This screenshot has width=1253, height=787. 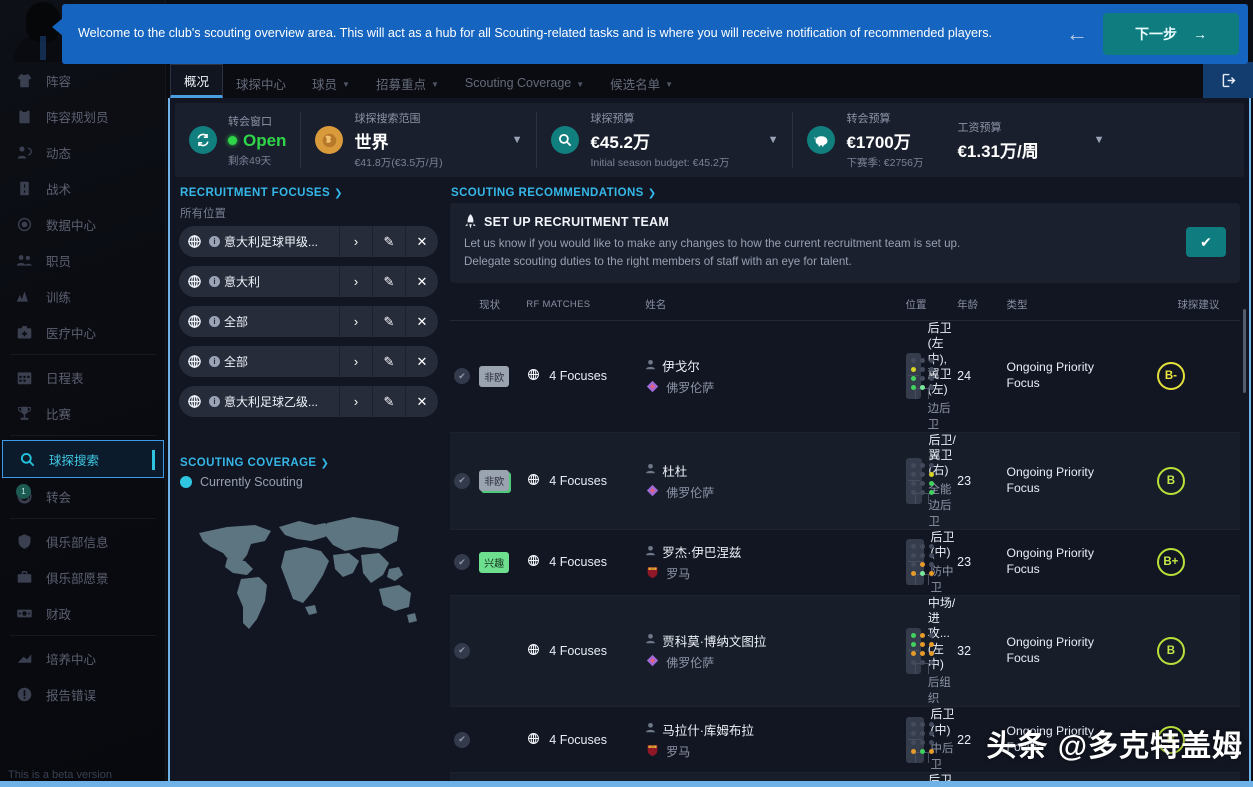 I want to click on sidebar-item-finance: 财政, so click(x=82, y=613).